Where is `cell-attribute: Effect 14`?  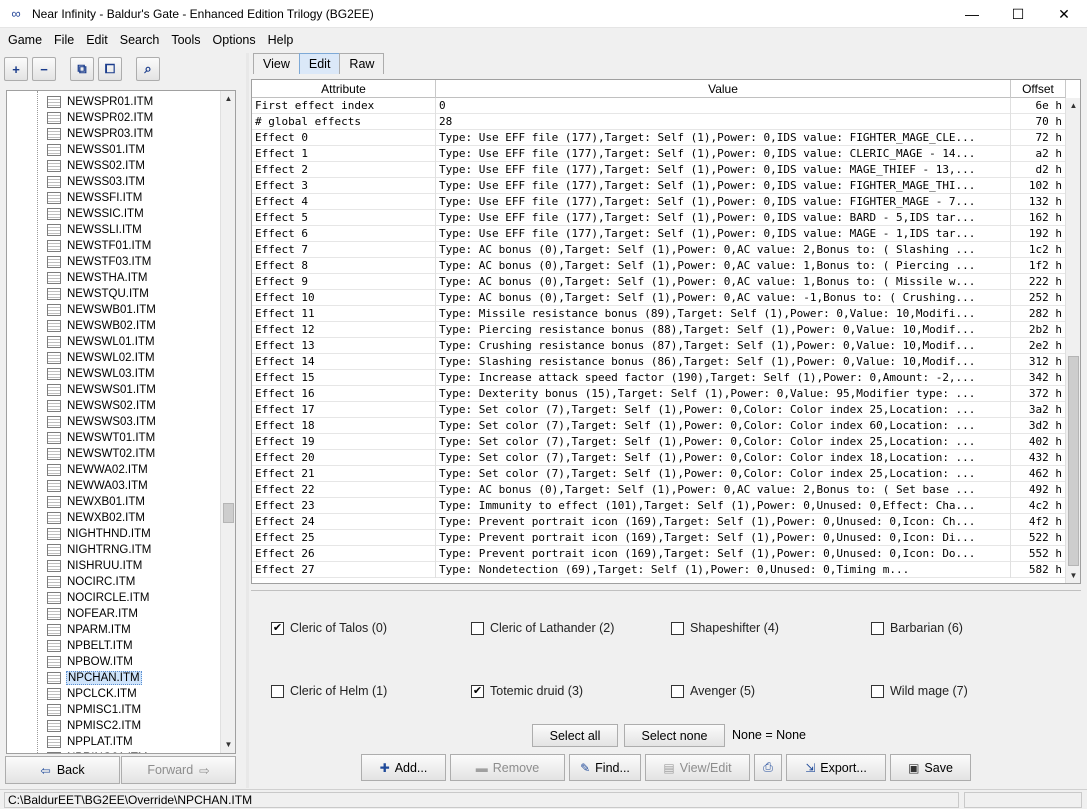
cell-attribute: Effect 14 is located at coordinates (344, 362).